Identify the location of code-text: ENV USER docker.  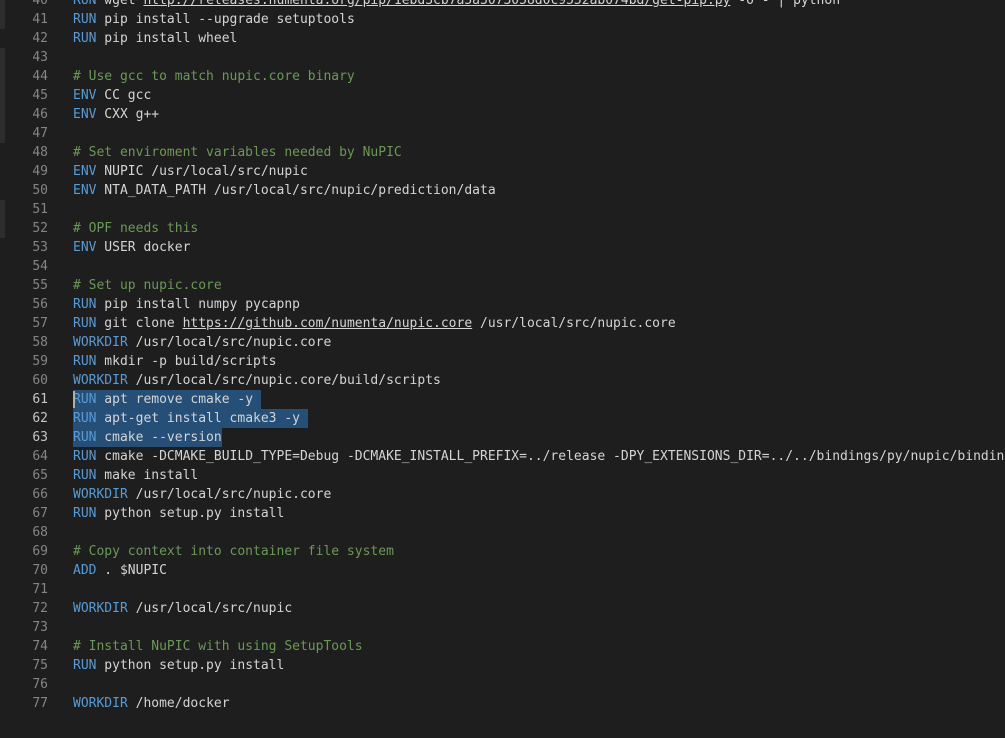
(131, 247).